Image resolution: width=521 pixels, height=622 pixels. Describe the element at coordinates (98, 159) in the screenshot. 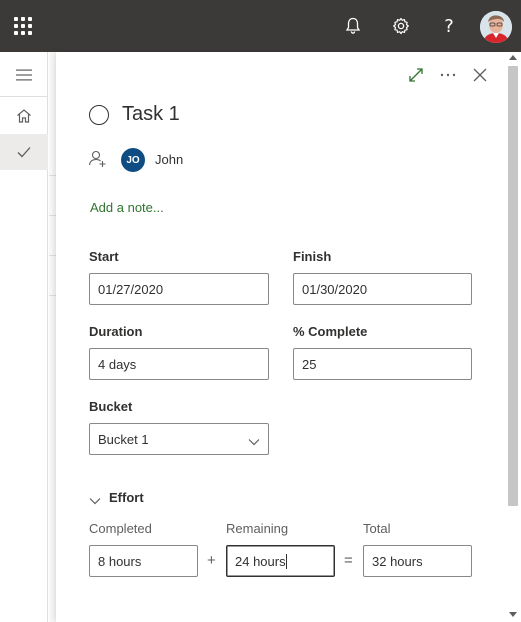

I see `assign-icon` at that location.